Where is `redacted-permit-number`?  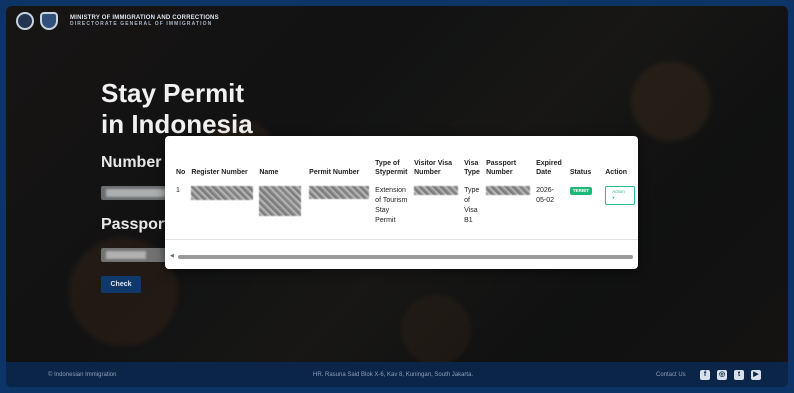 redacted-permit-number is located at coordinates (339, 192).